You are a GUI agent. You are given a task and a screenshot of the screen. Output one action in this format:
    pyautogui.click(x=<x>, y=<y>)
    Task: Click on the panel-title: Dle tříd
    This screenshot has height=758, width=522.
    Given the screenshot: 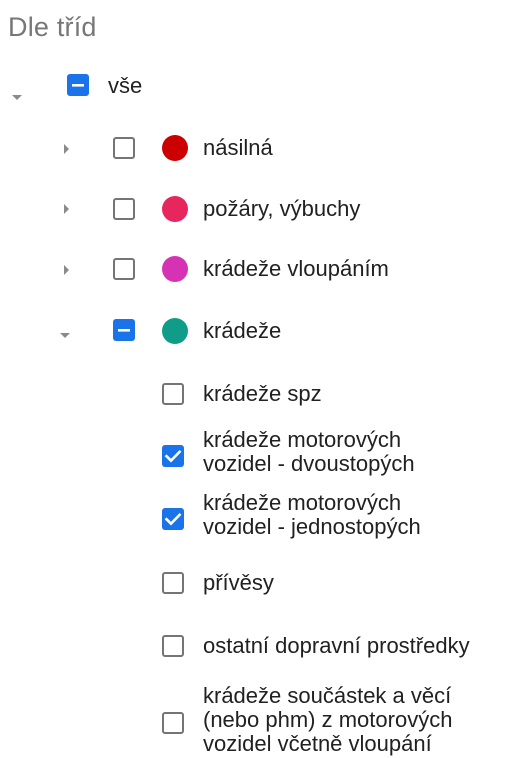 What is the action you would take?
    pyautogui.click(x=52, y=27)
    